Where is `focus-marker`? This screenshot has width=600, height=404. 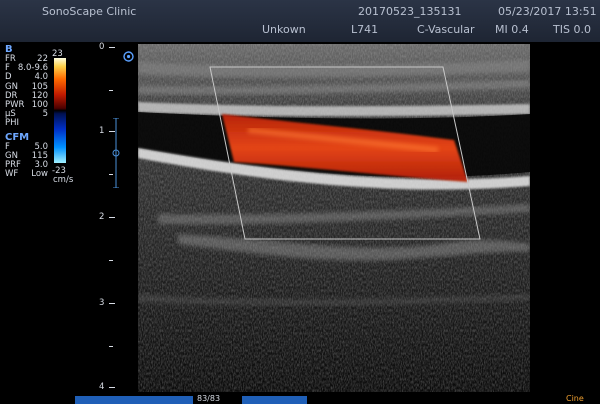 focus-marker is located at coordinates (116, 153).